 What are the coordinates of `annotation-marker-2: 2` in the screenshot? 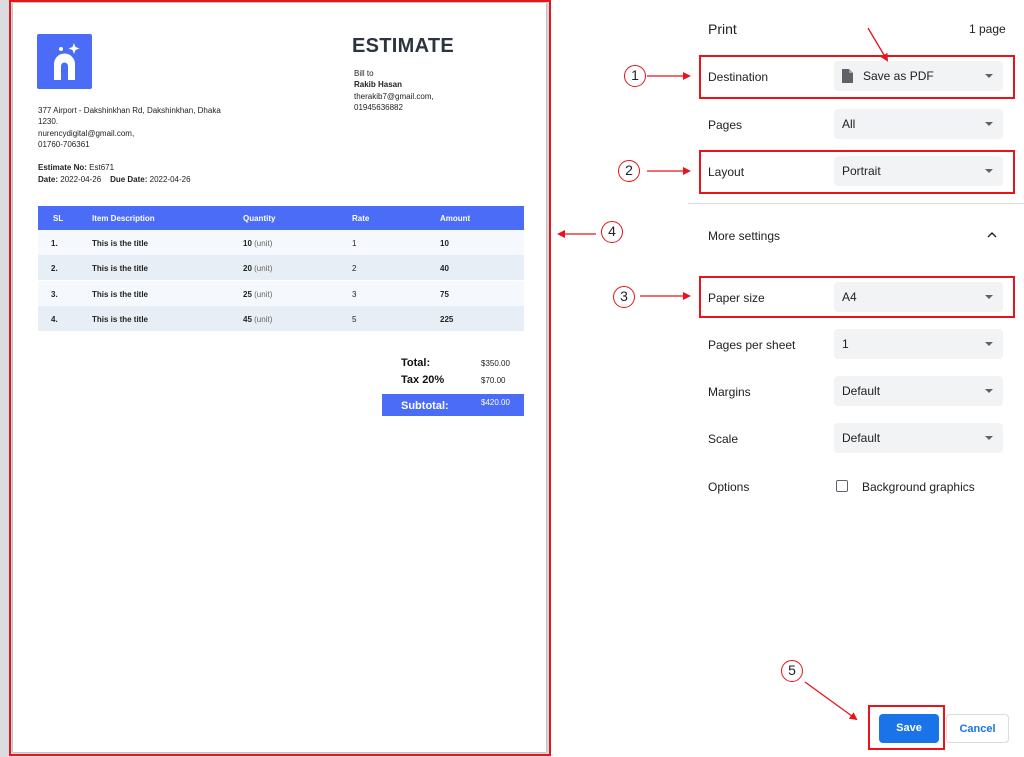 It's located at (629, 171).